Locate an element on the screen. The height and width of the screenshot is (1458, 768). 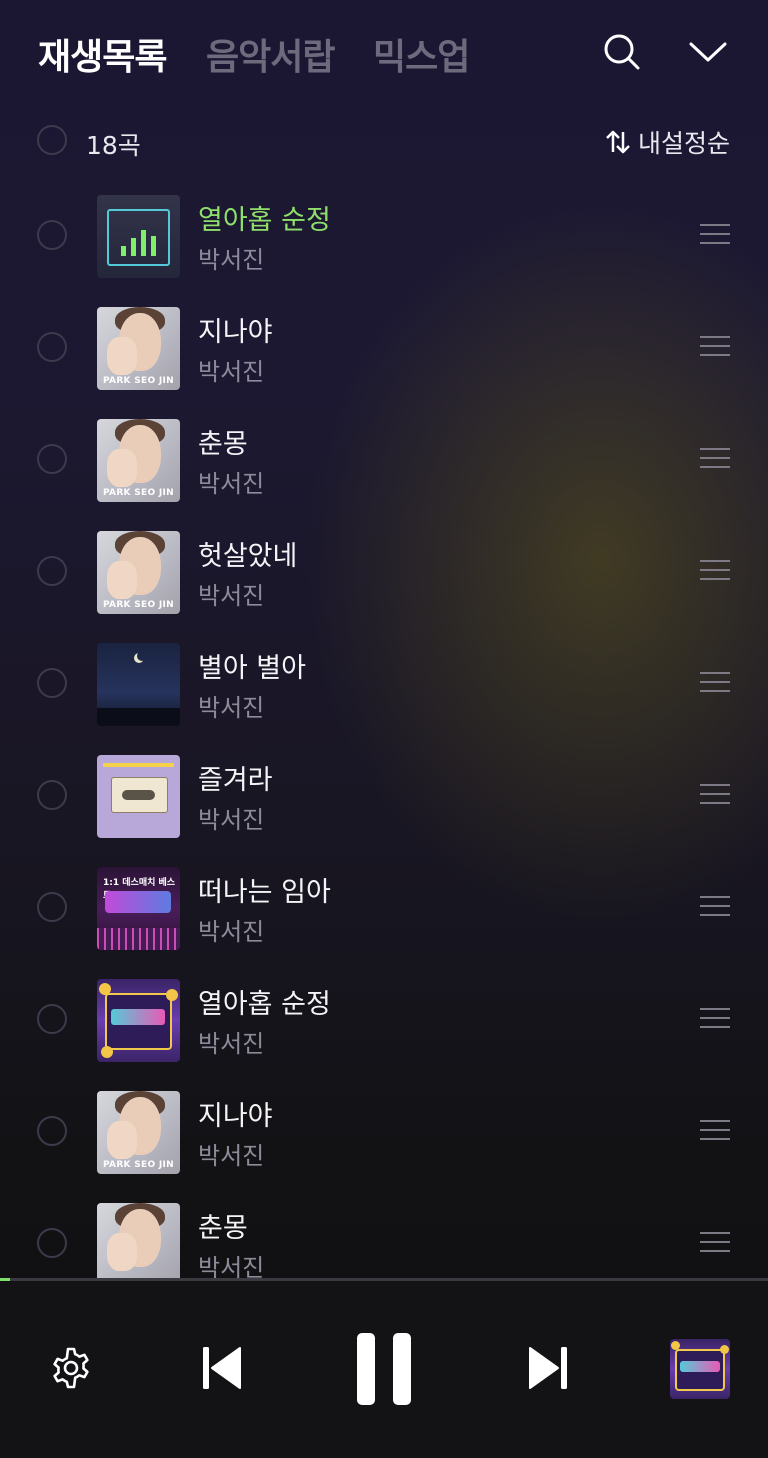
tab-music-drawer: 음악서랍 is located at coordinates (270, 54).